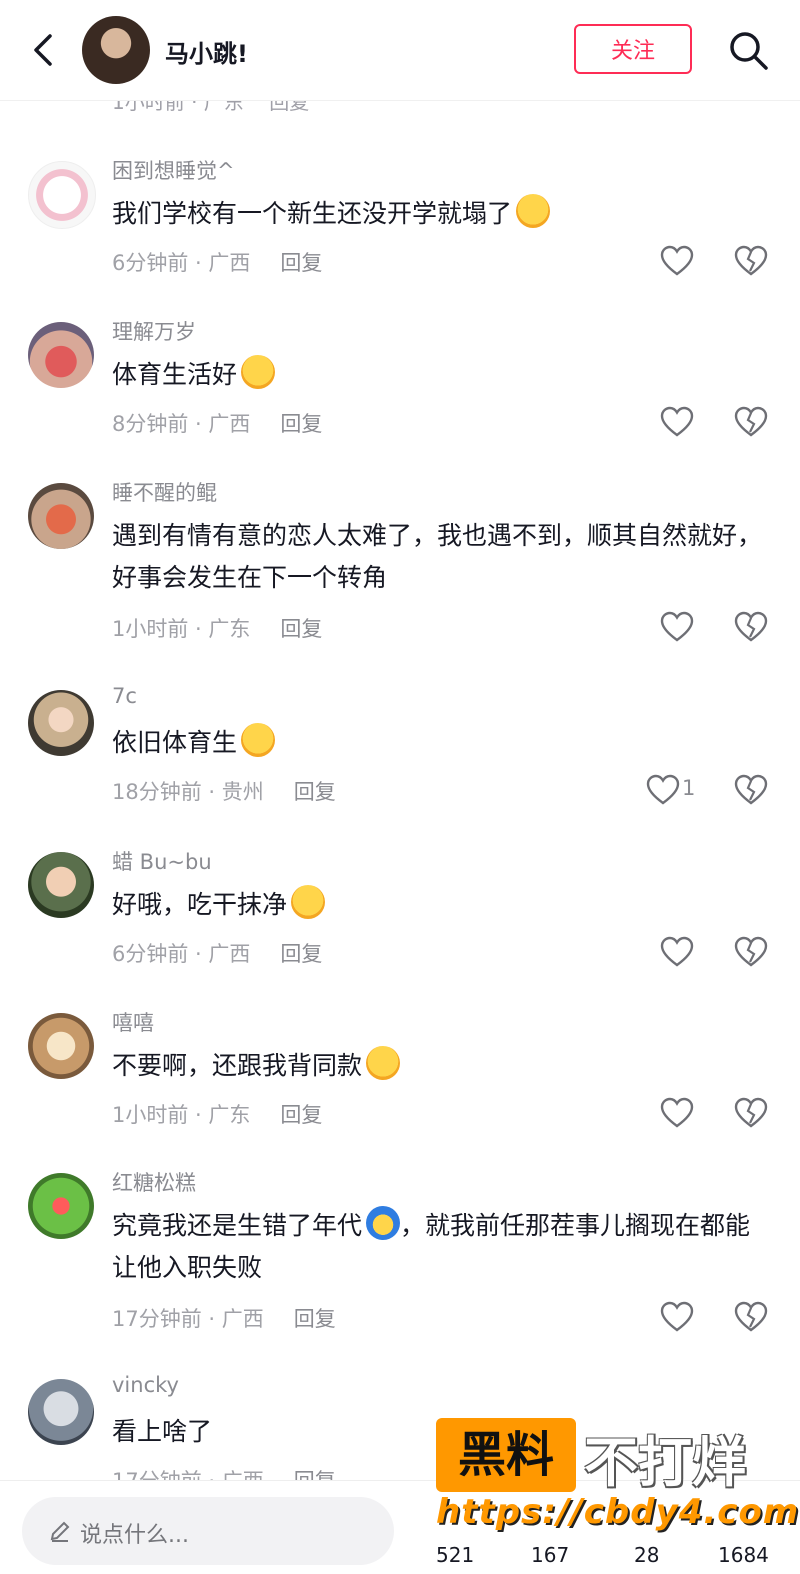 The width and height of the screenshot is (800, 1574). What do you see at coordinates (188, 792) in the screenshot?
I see `comment-time-location: 18分钟前 · 贵州` at bounding box center [188, 792].